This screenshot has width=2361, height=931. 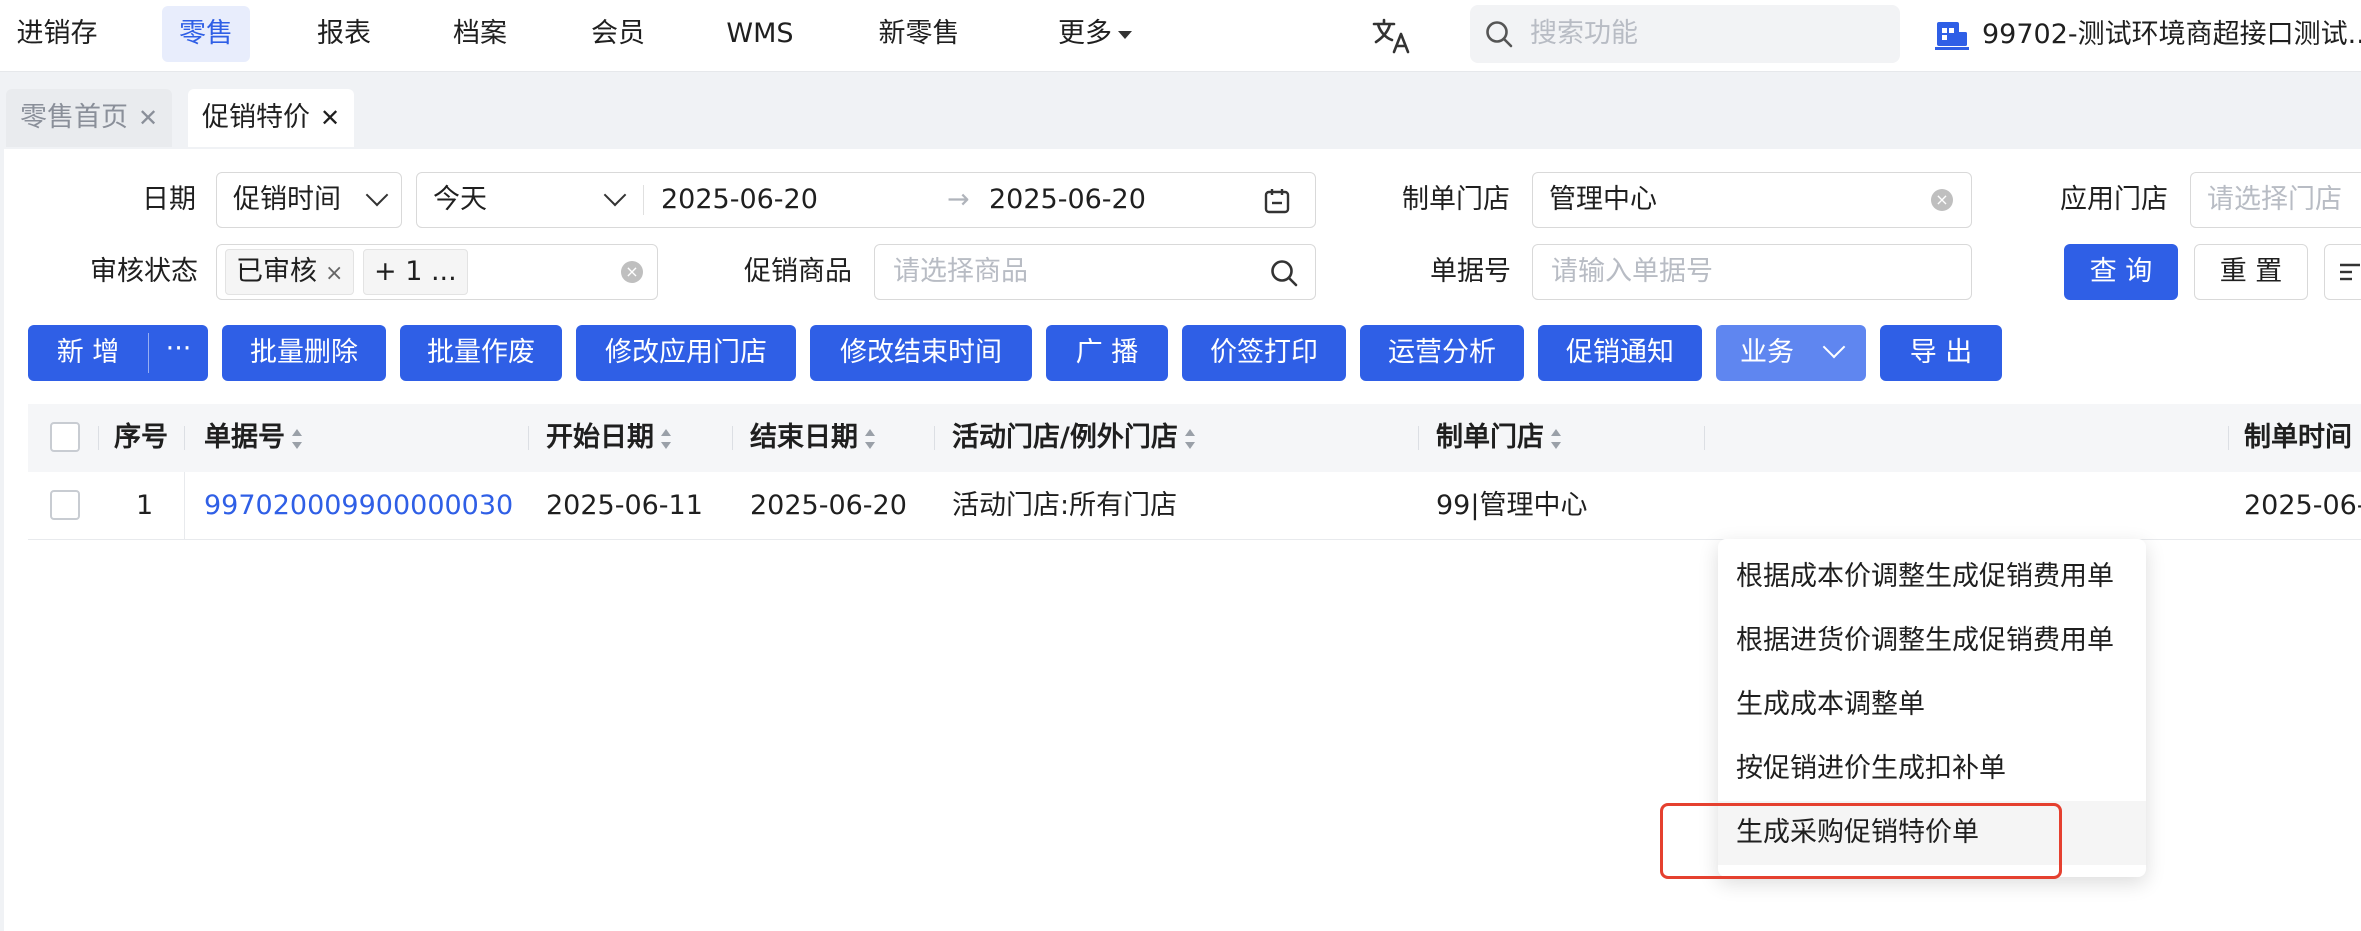 What do you see at coordinates (1284, 273) in the screenshot?
I see `search-icon` at bounding box center [1284, 273].